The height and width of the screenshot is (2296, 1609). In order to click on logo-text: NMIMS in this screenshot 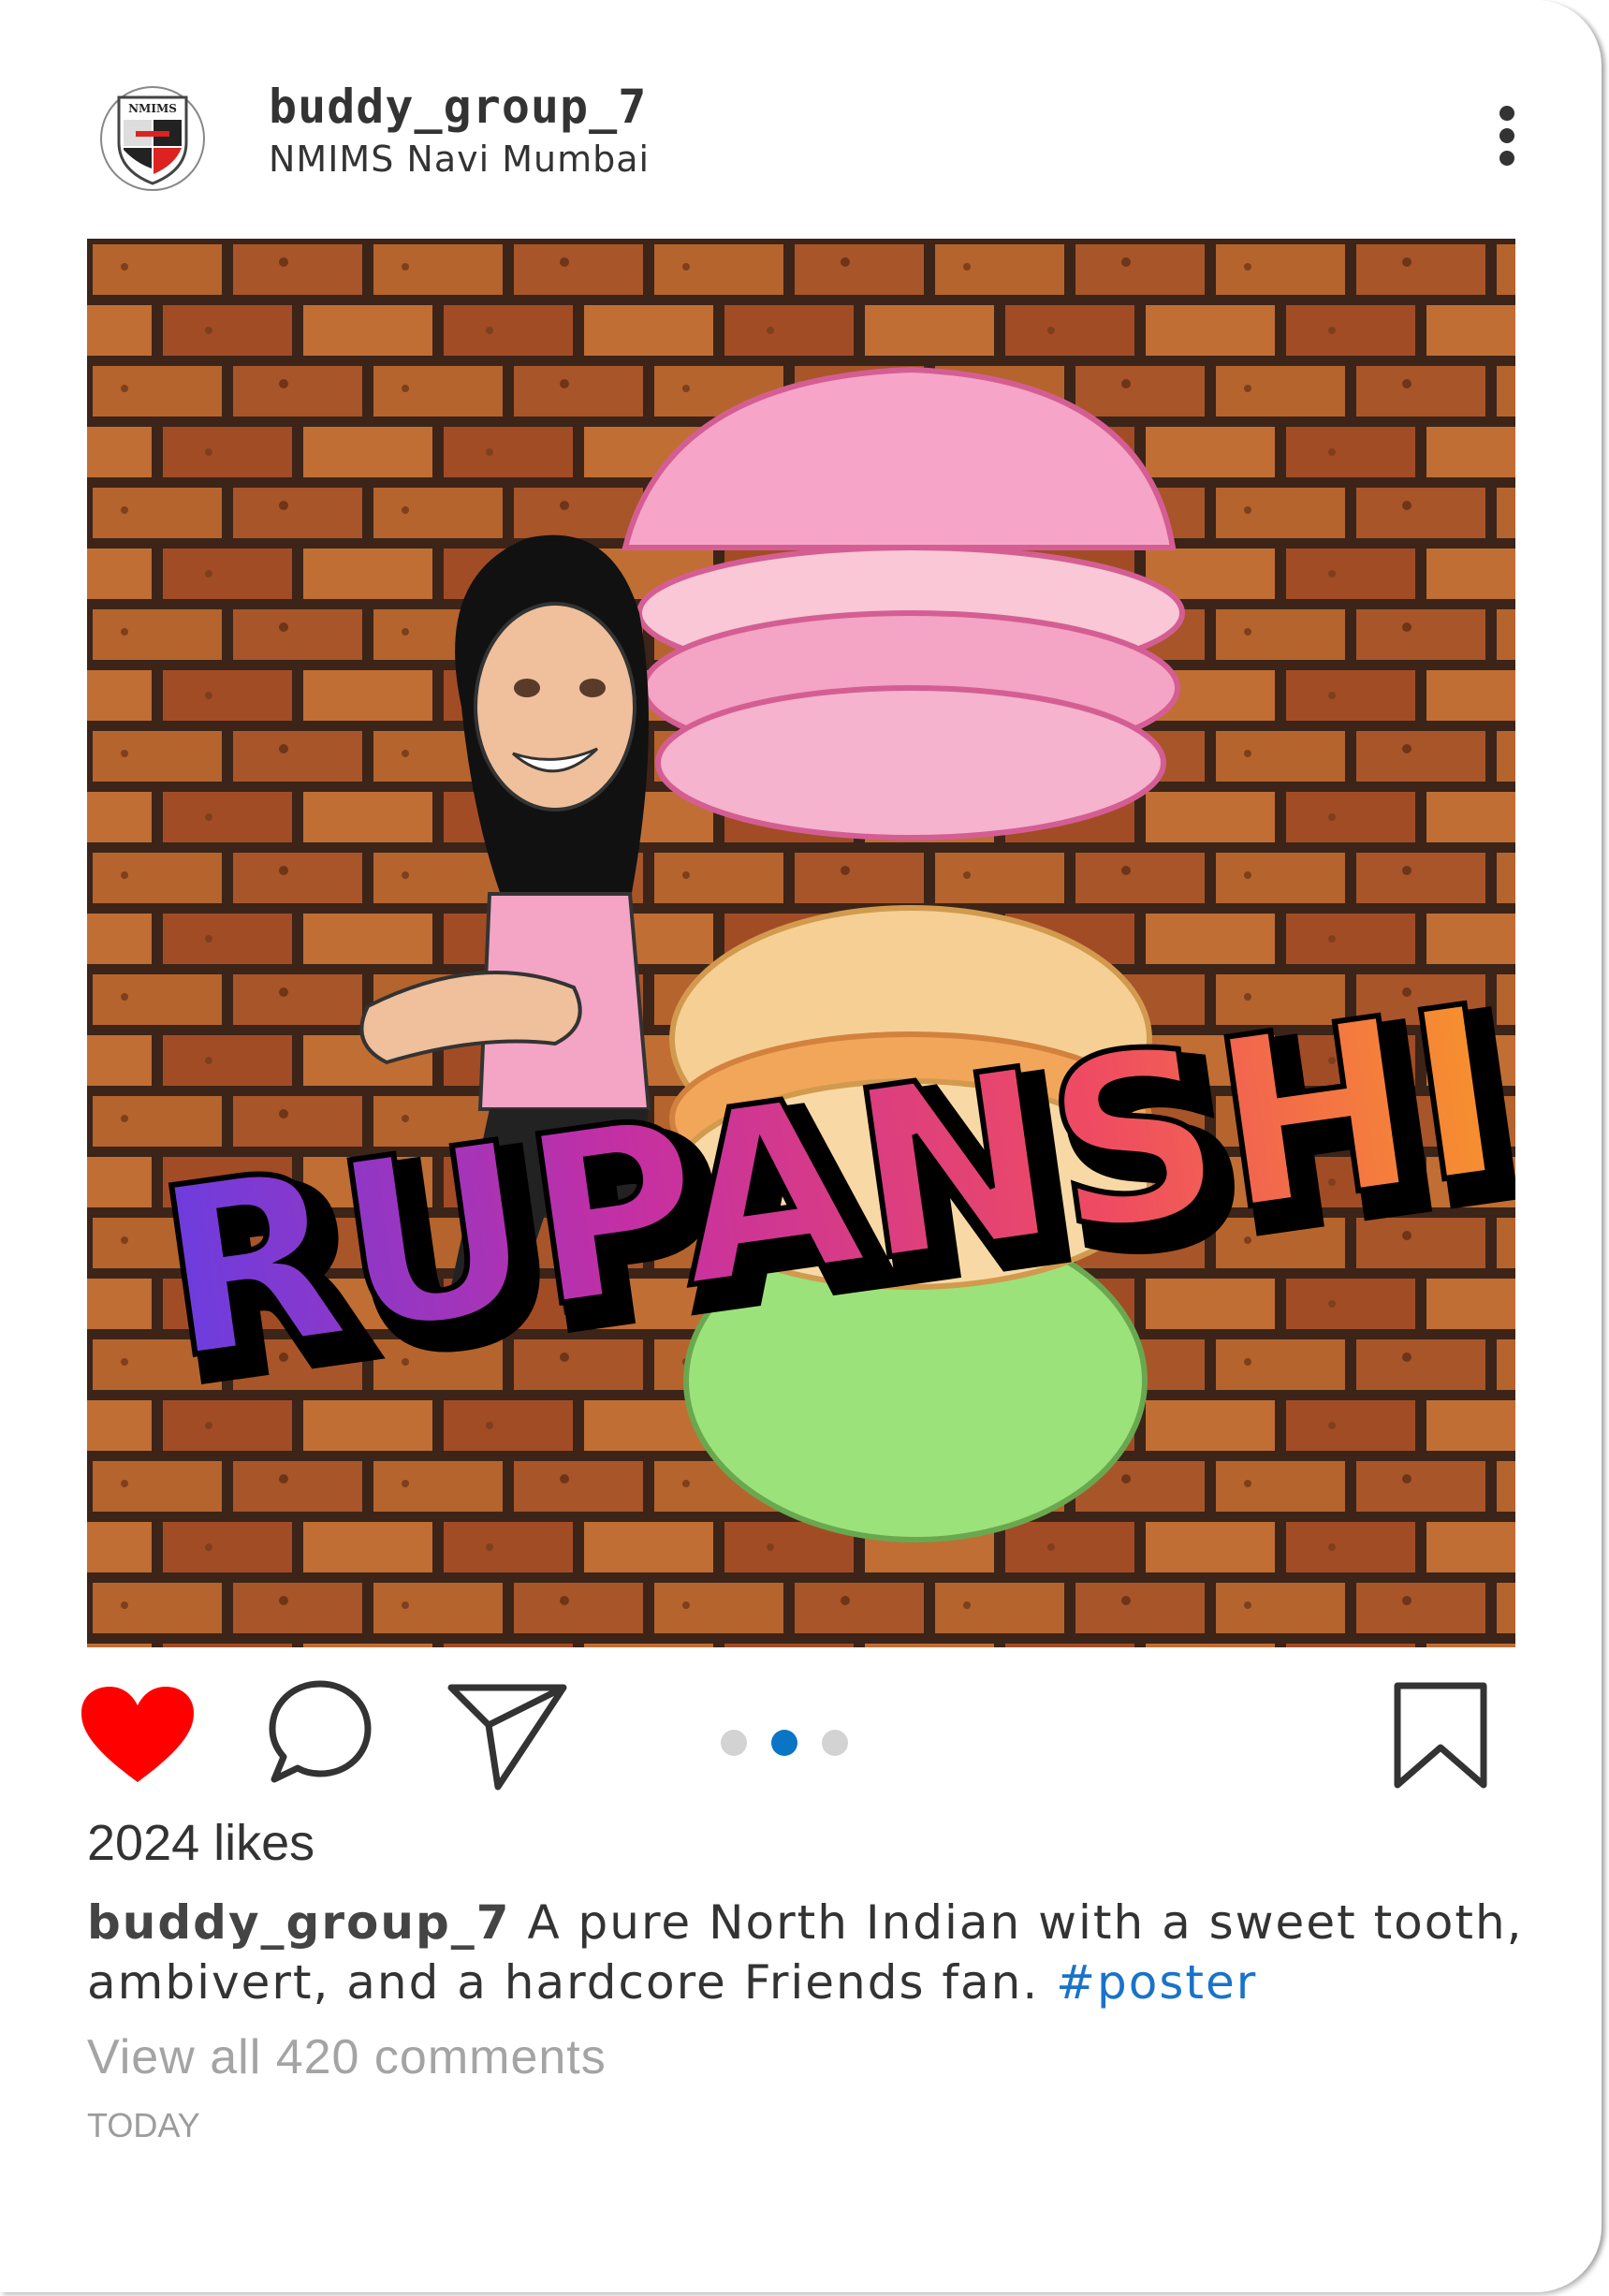, I will do `click(152, 109)`.